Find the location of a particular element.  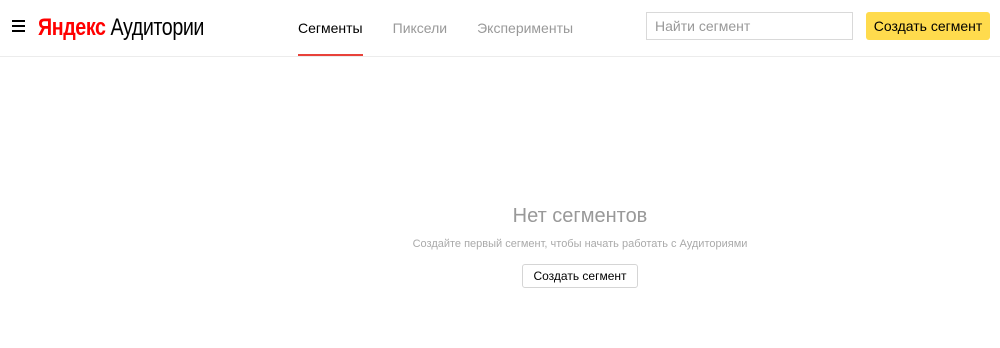

hamburger-menu-icon is located at coordinates (18, 26).